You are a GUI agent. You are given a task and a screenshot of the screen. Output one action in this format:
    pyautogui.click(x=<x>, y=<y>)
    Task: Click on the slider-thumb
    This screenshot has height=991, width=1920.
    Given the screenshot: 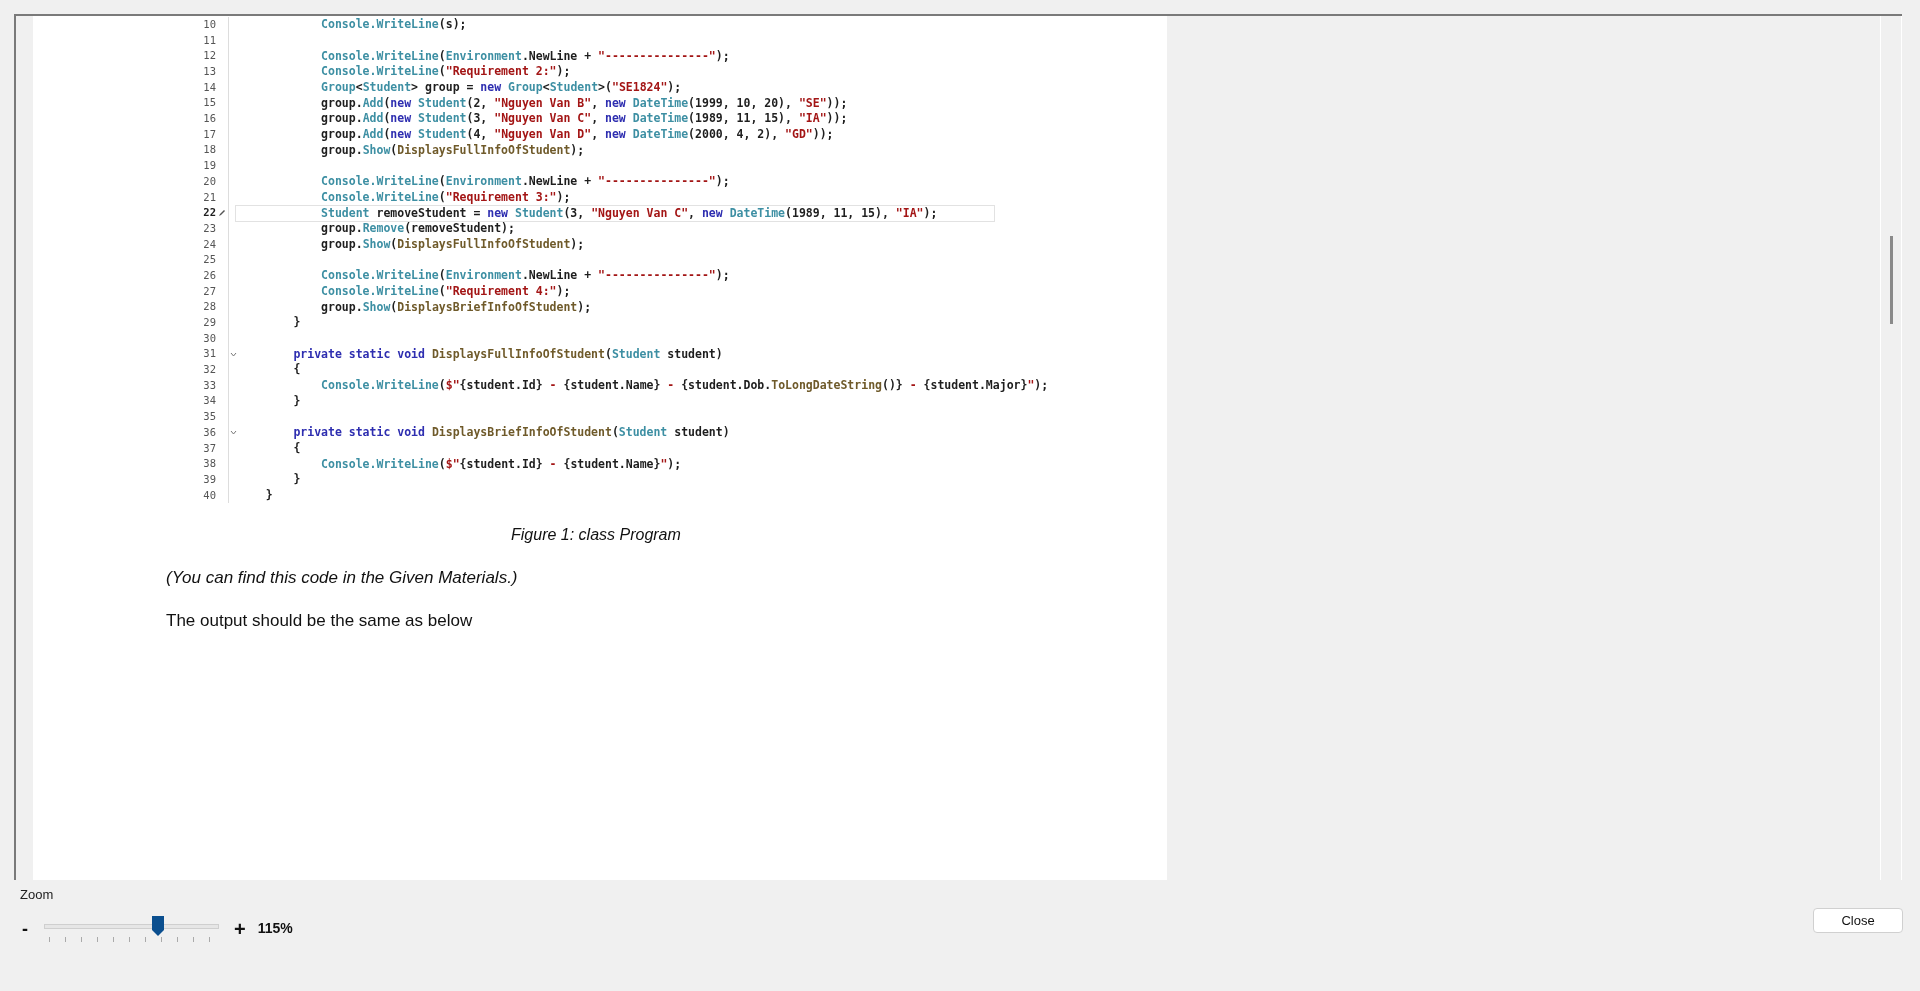 What is the action you would take?
    pyautogui.click(x=157, y=925)
    